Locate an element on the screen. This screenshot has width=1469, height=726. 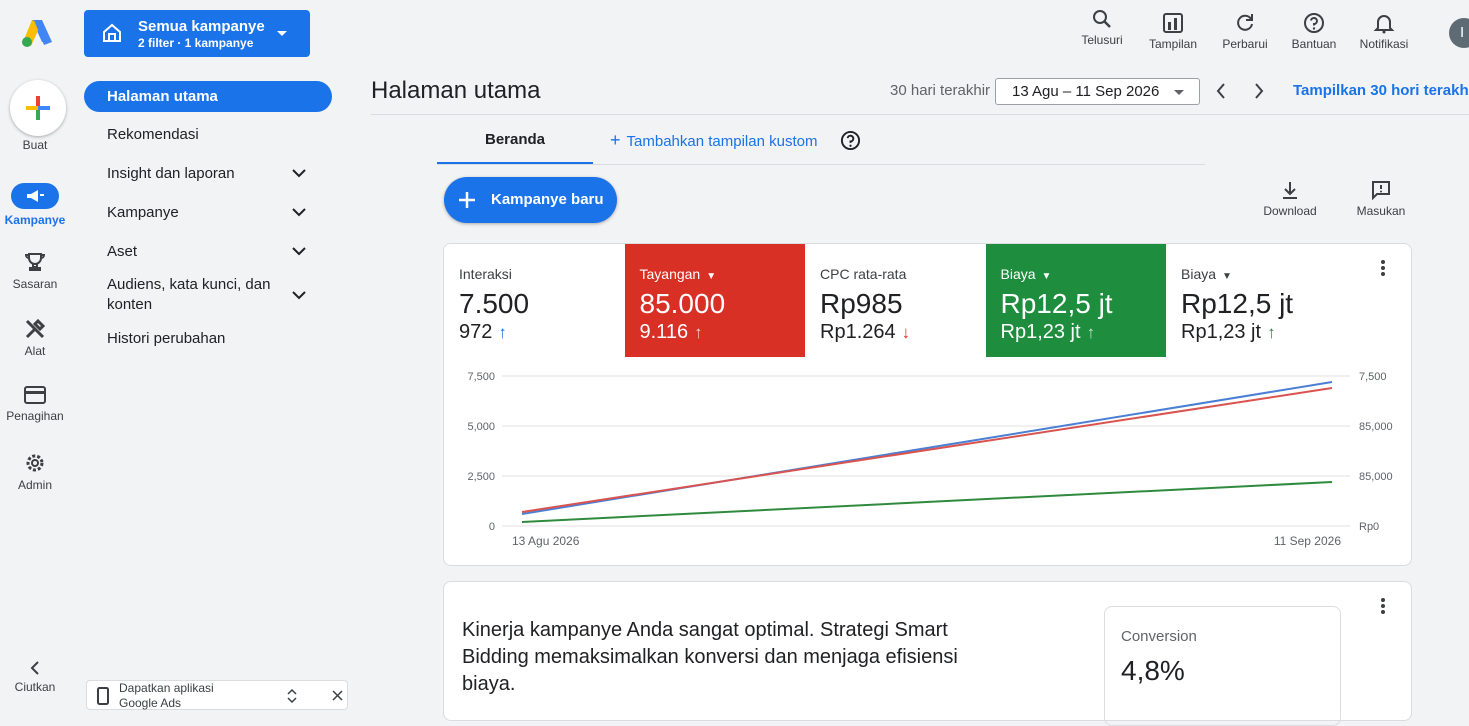
metric-value: Rp12,5 jt is located at coordinates (1056, 303).